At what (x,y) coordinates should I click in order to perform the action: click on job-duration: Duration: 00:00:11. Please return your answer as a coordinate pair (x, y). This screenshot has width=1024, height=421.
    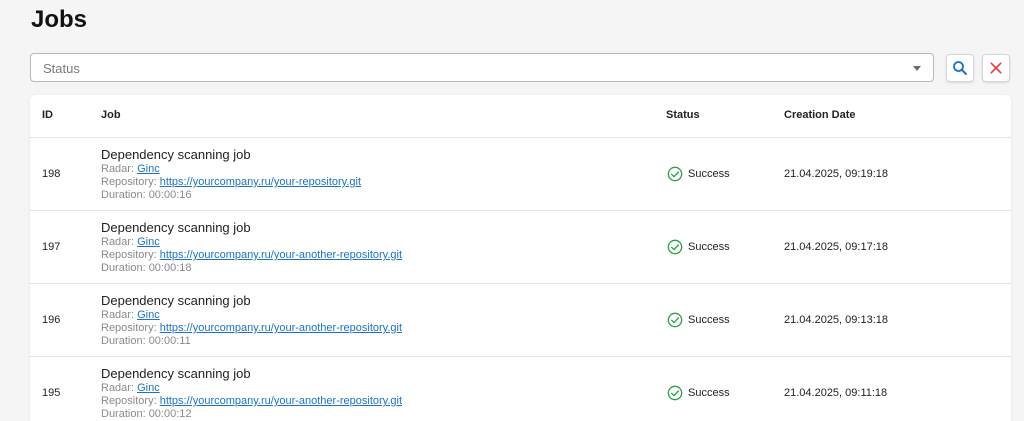
    Looking at the image, I should click on (146, 341).